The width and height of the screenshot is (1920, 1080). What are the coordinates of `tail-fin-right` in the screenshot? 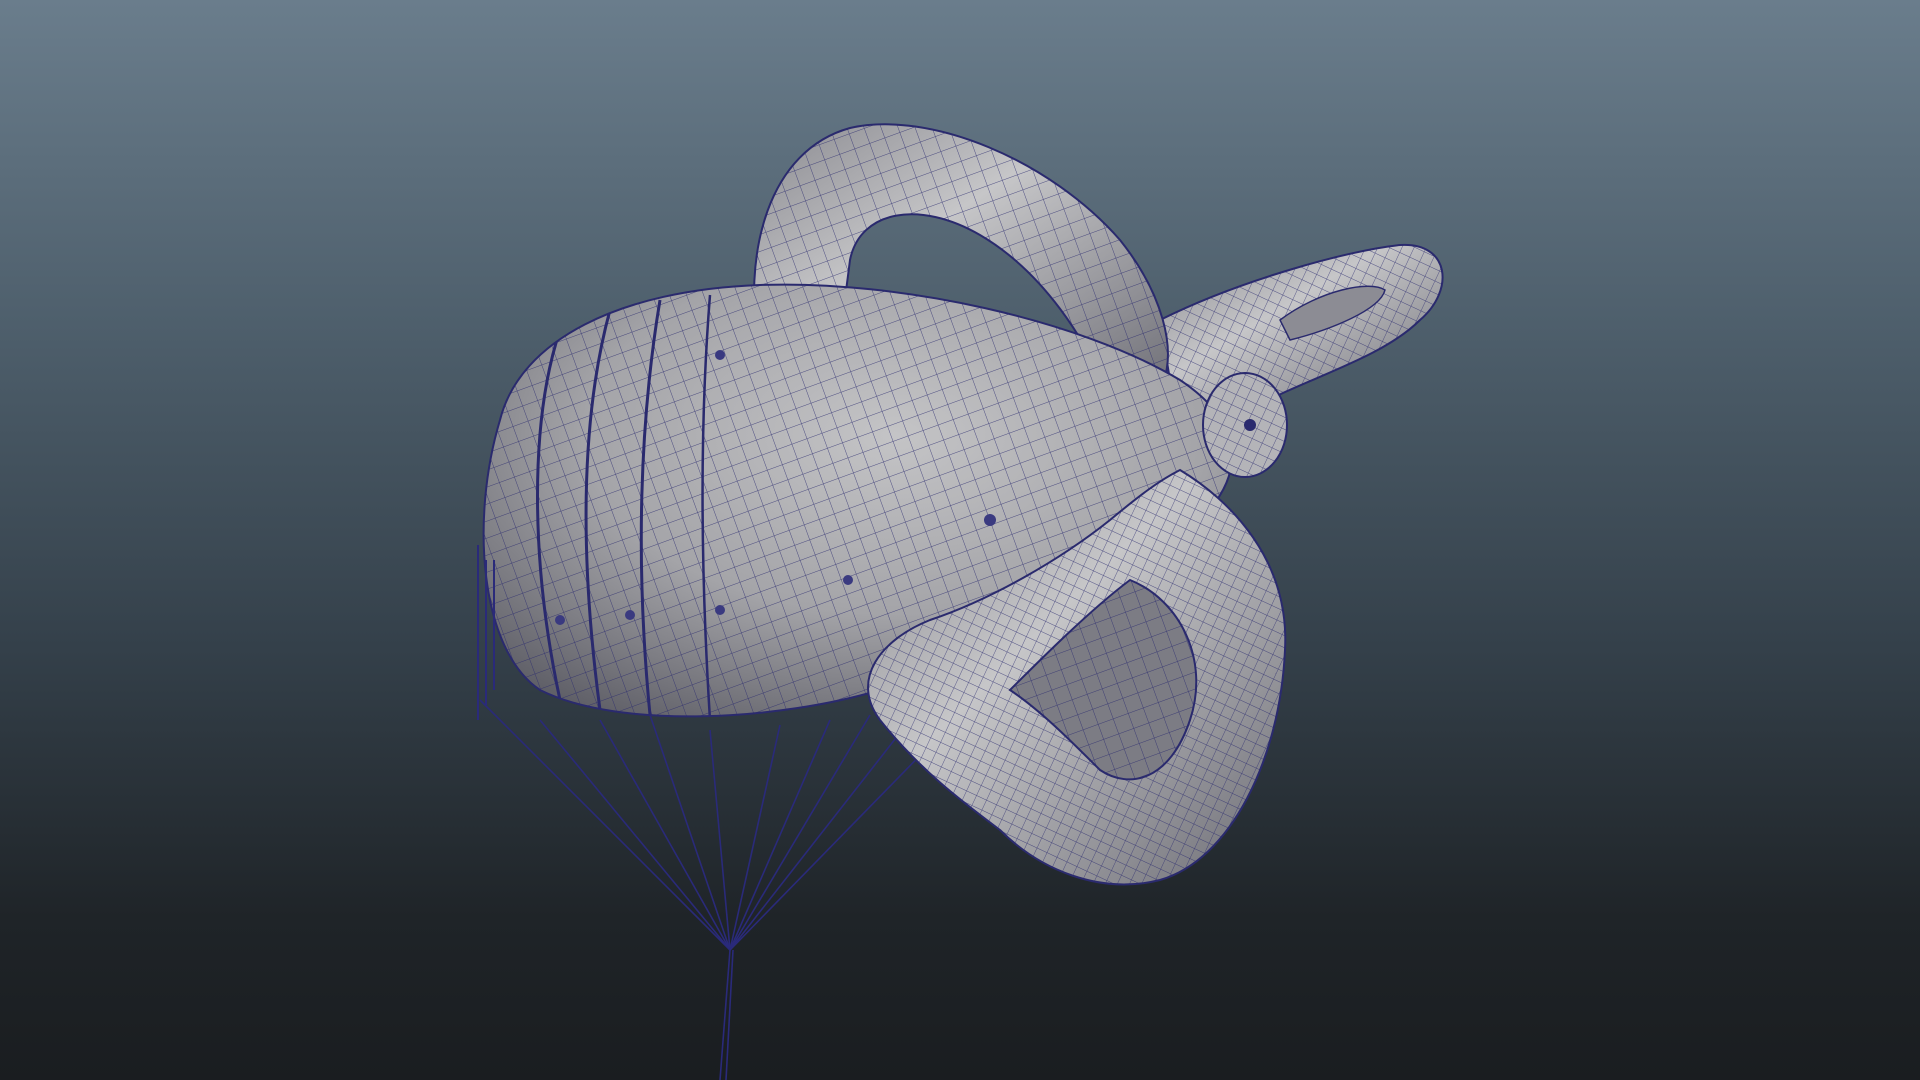 It's located at (1301, 330).